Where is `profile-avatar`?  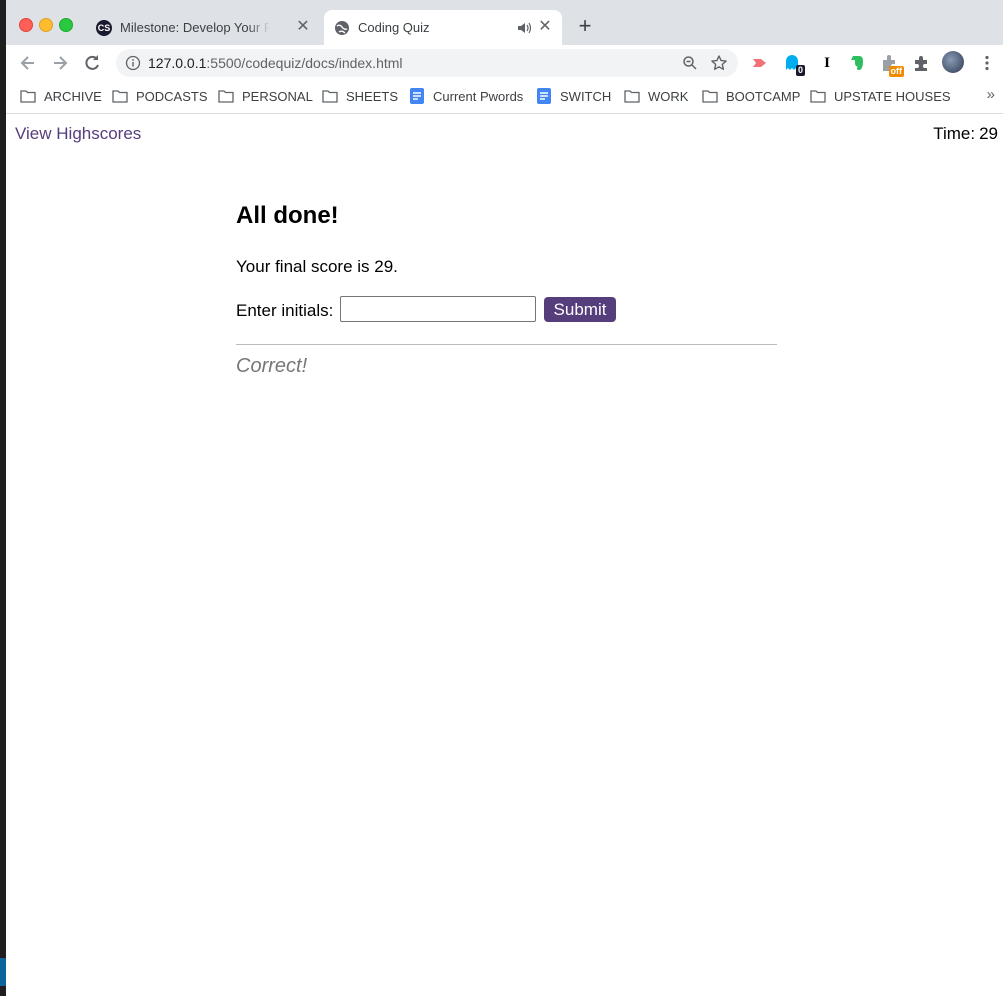
profile-avatar is located at coordinates (953, 62).